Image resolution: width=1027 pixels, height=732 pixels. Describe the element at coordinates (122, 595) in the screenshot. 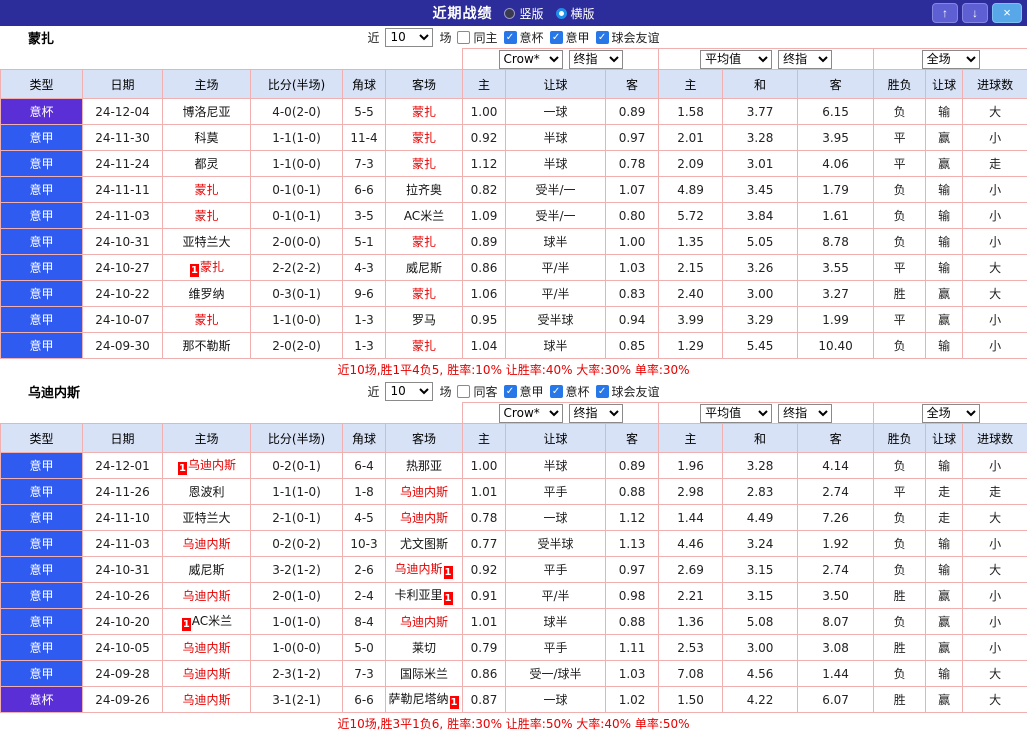

I see `date-cell: 24-10-26` at that location.